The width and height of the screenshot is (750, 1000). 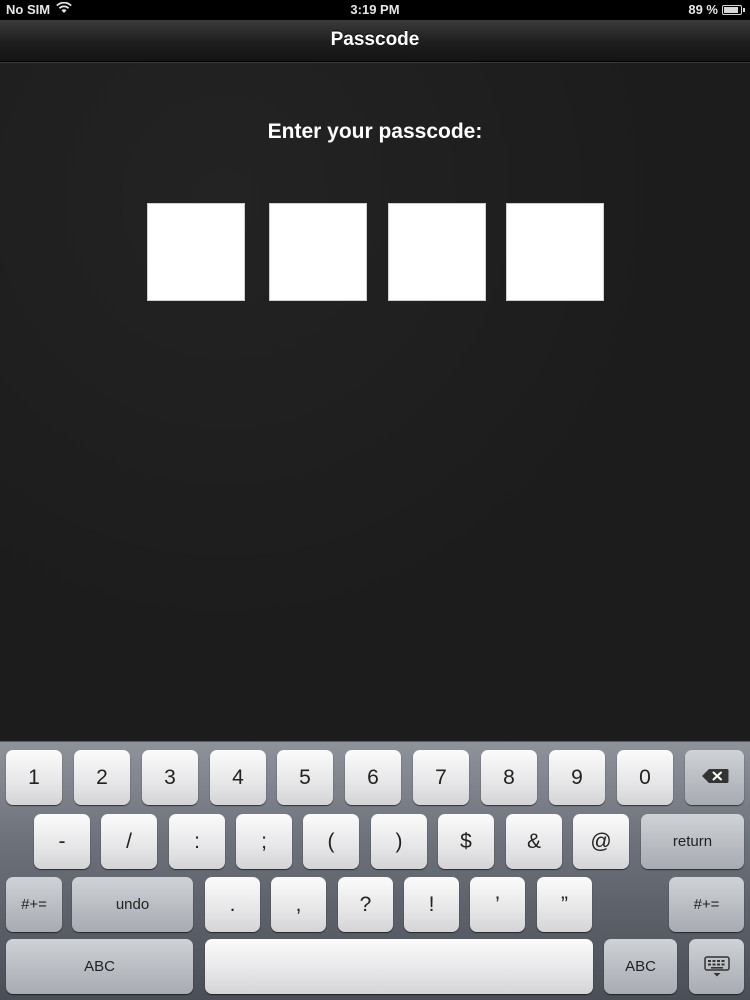 I want to click on hide-keyboard-key, so click(x=716, y=966).